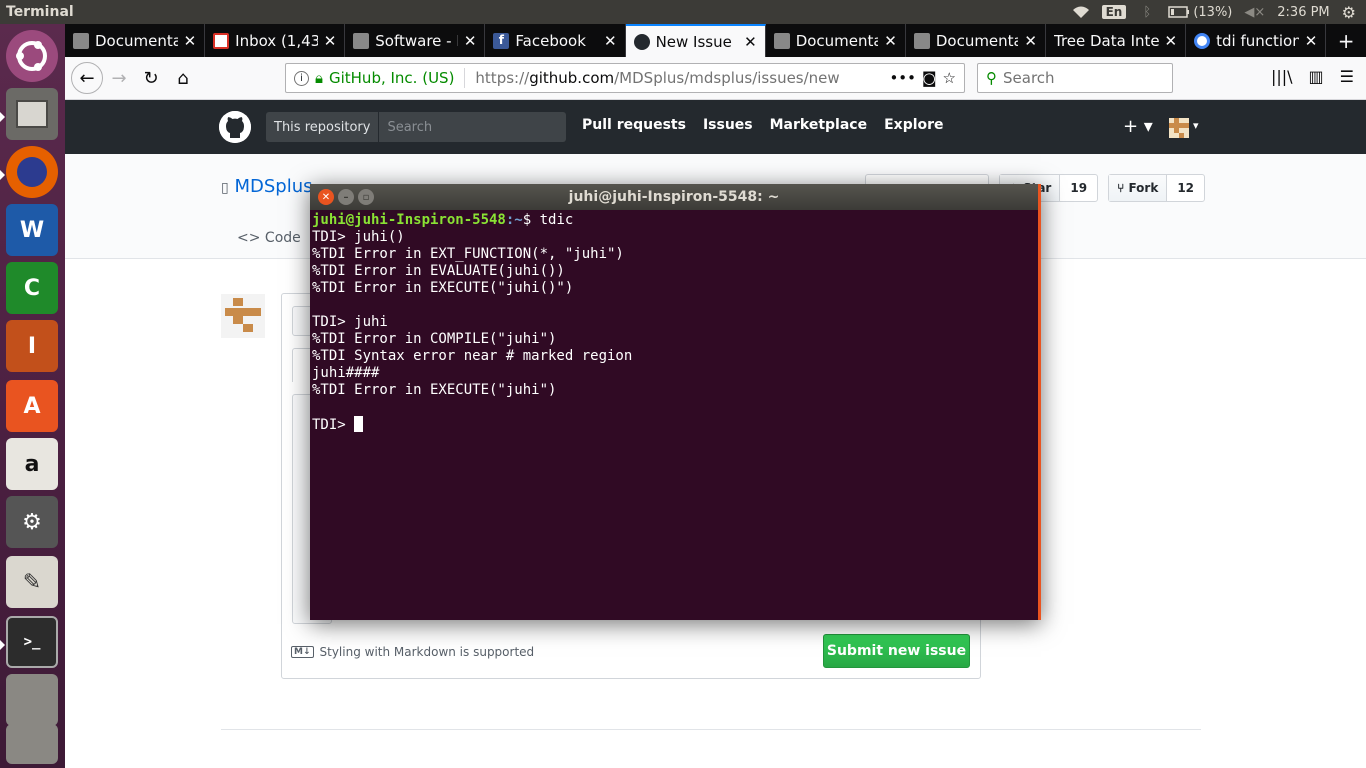 The height and width of the screenshot is (768, 1366). Describe the element at coordinates (634, 125) in the screenshot. I see `nav-pull-requests: Pull requests` at that location.